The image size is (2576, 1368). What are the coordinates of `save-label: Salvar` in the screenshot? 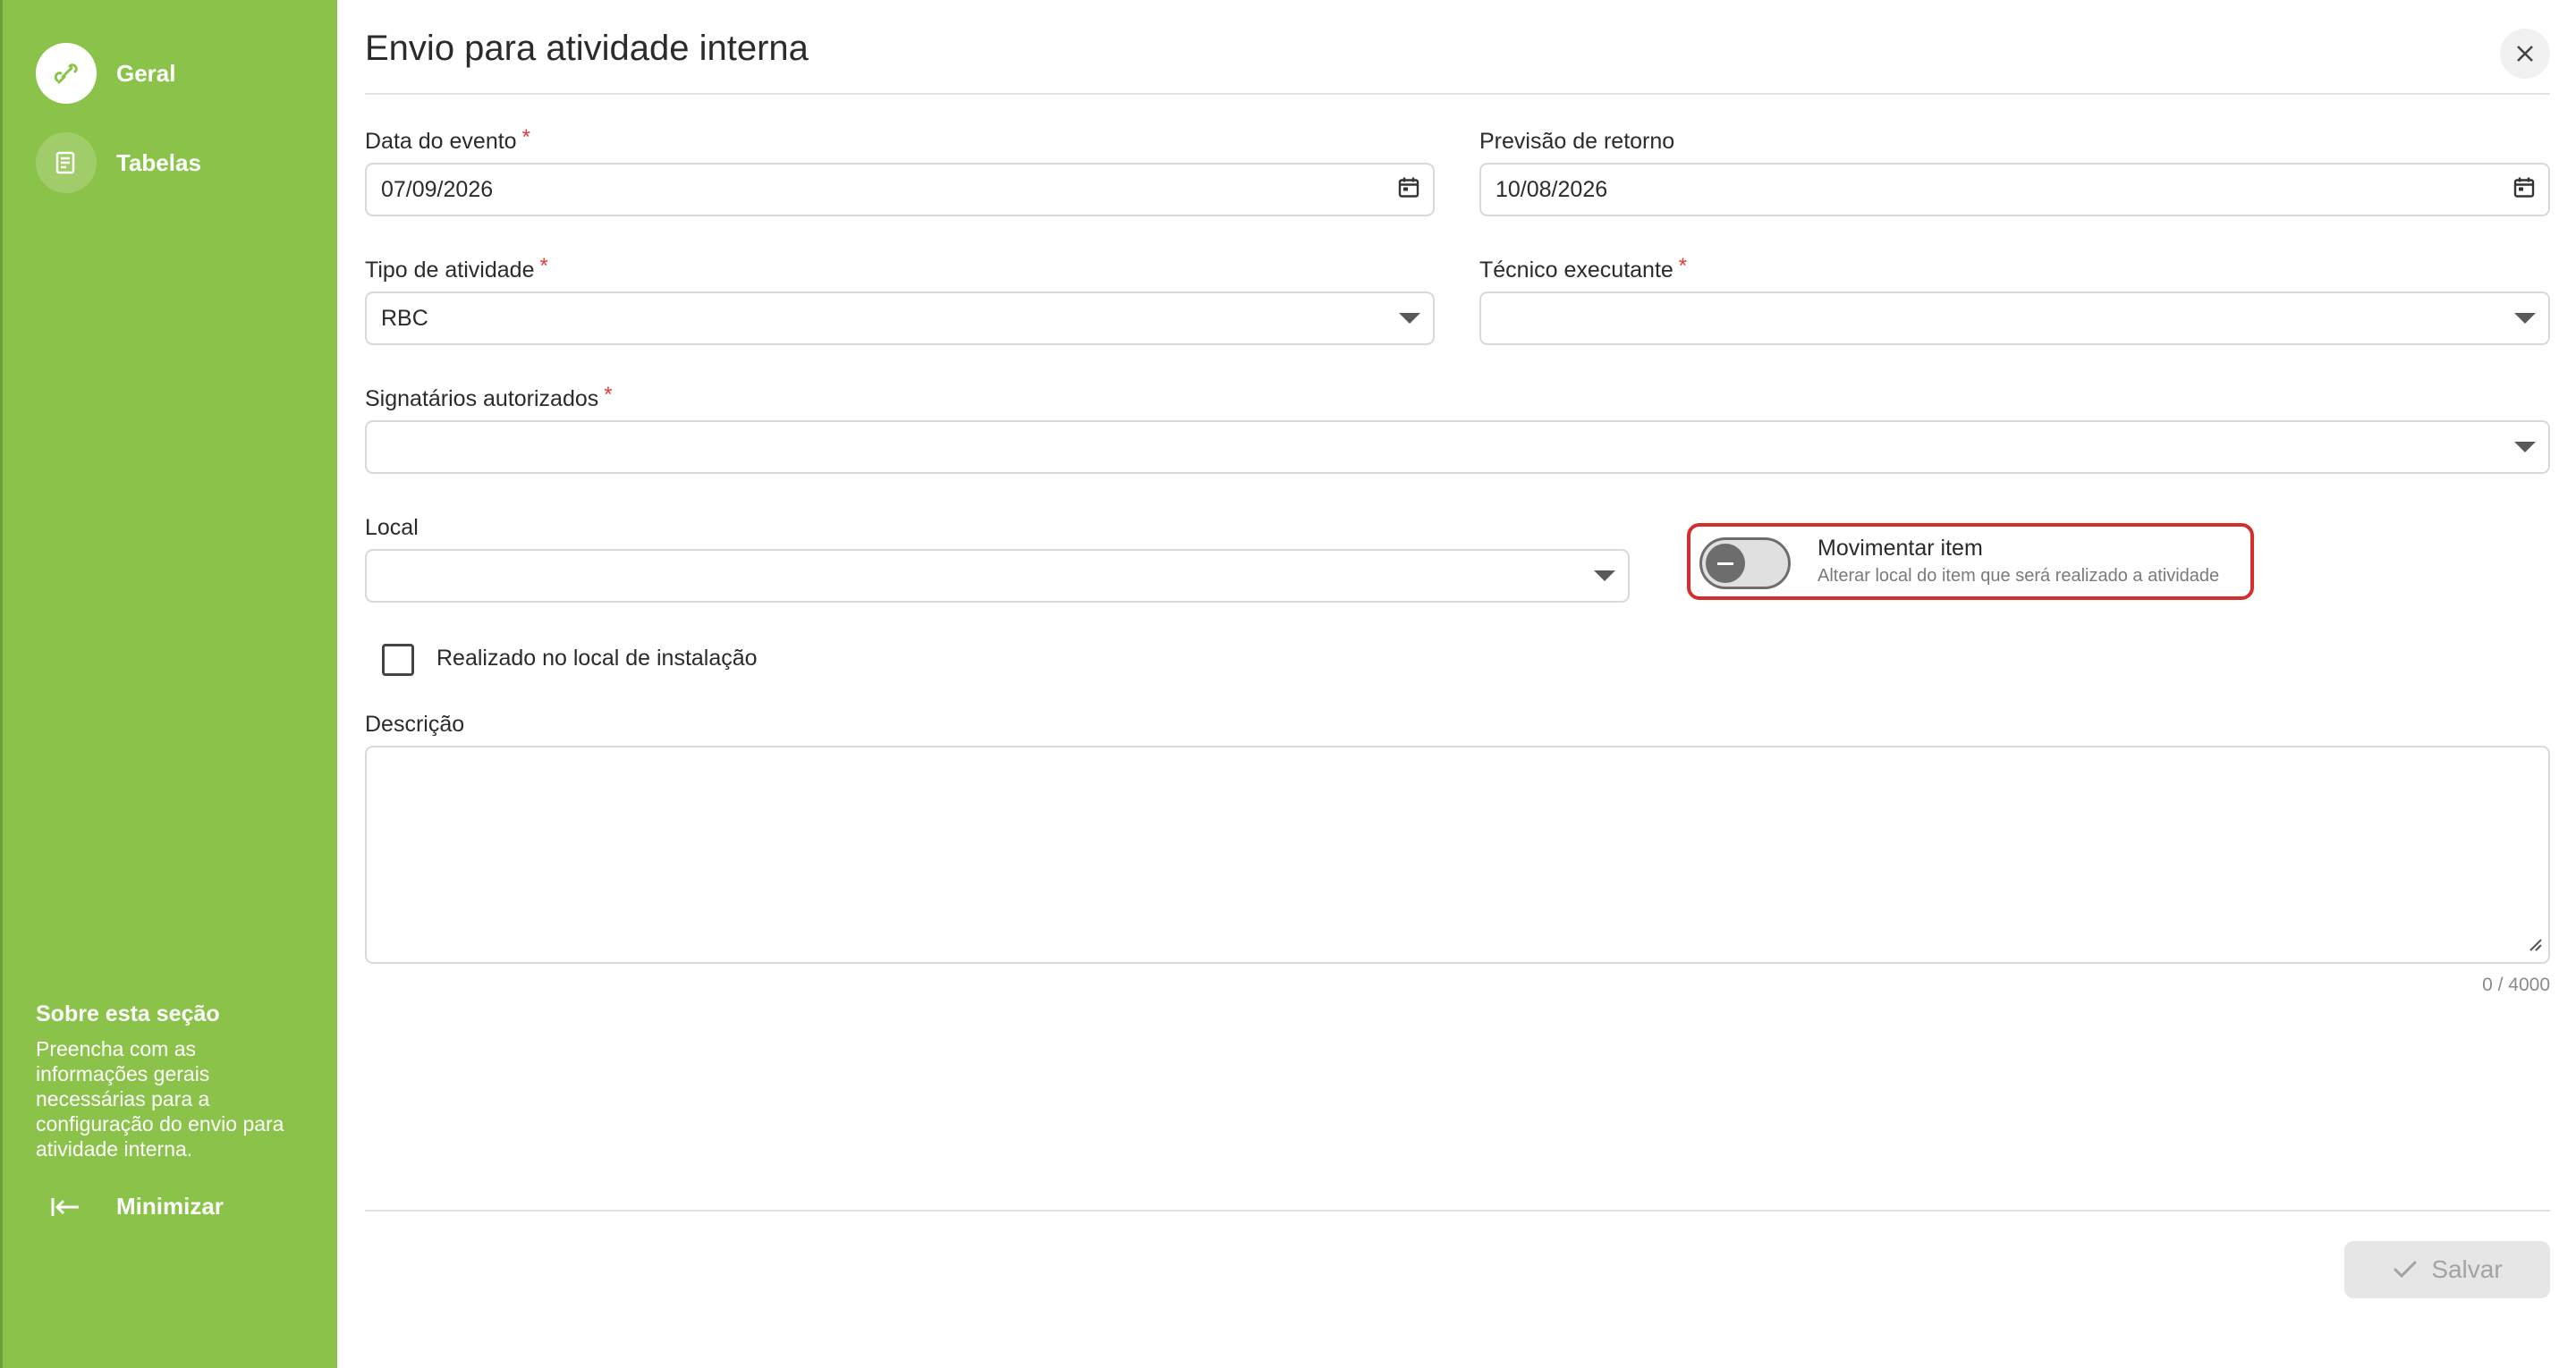 It's located at (2467, 1269).